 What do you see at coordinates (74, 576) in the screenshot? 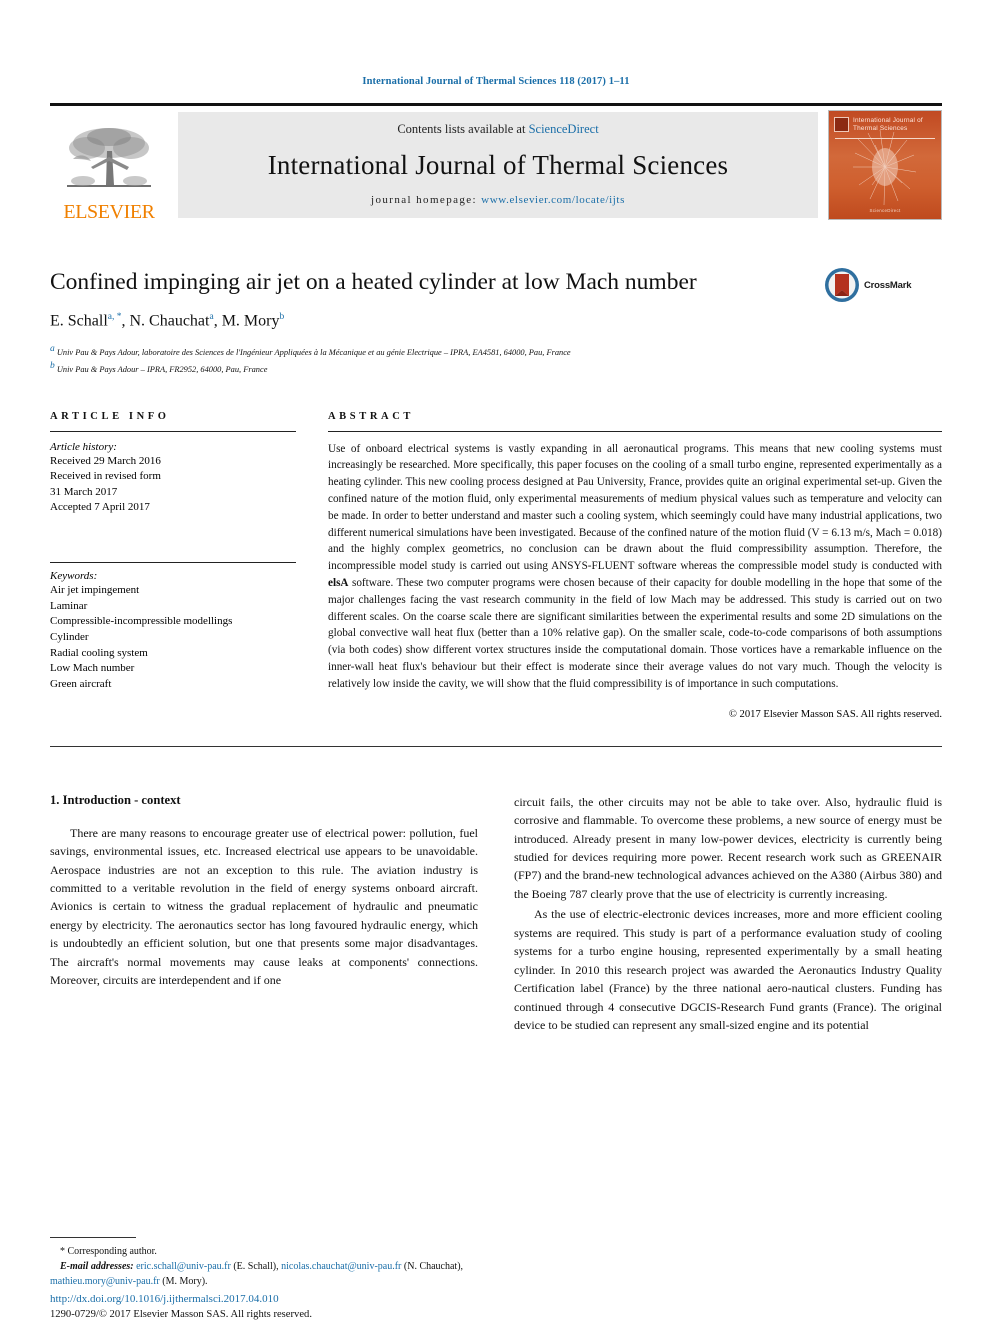
I see `keywords-label: Keywords:` at bounding box center [74, 576].